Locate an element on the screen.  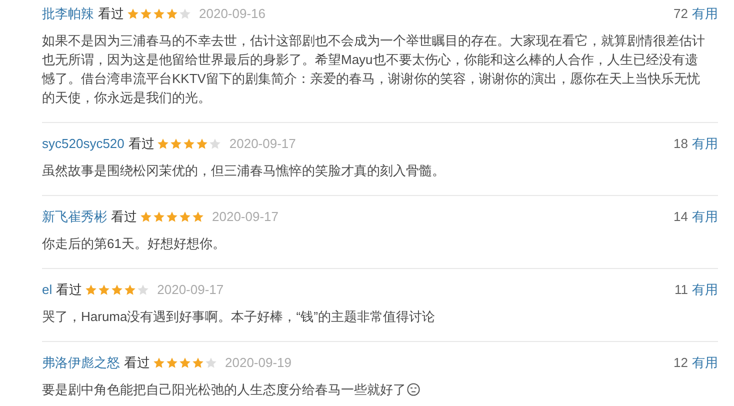
review-text: 你走后的第61天。好想好想你。 is located at coordinates (134, 244).